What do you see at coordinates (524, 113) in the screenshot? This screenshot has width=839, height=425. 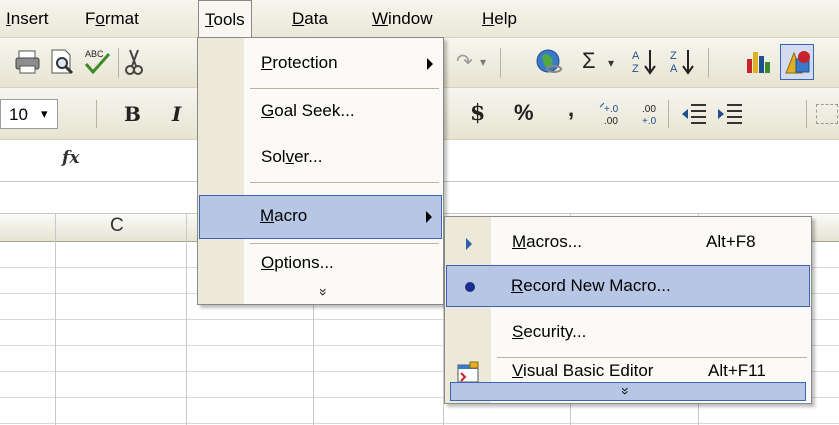 I see `percent-button: %` at bounding box center [524, 113].